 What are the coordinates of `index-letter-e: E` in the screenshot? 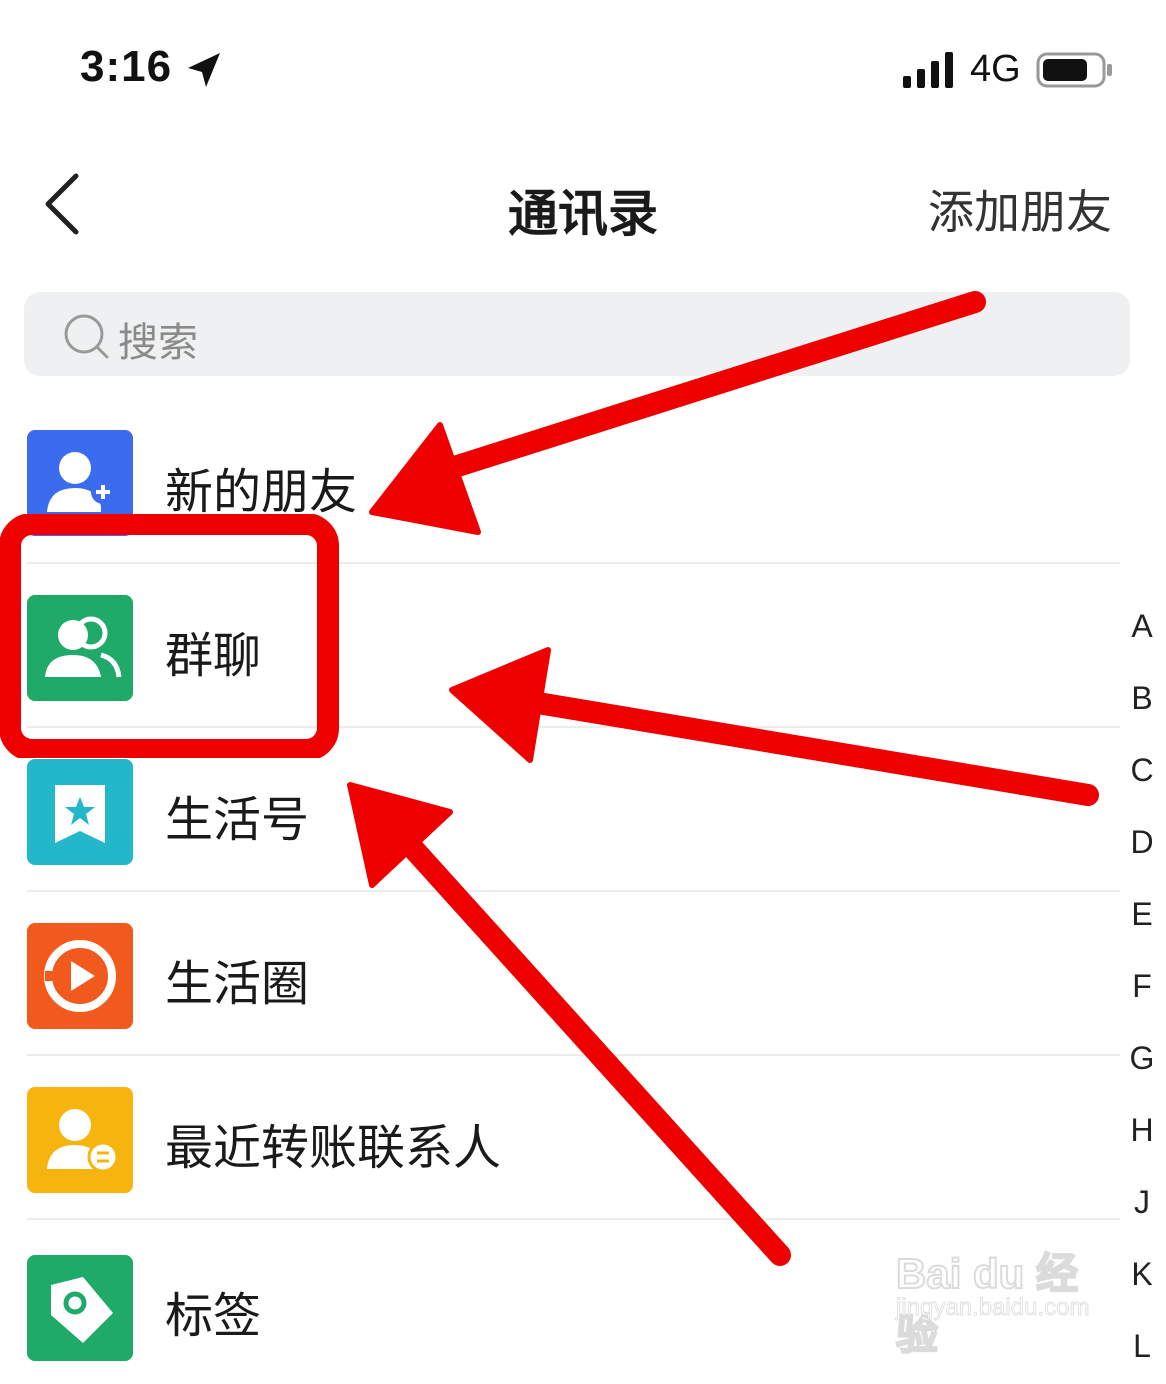 It's located at (1142, 914).